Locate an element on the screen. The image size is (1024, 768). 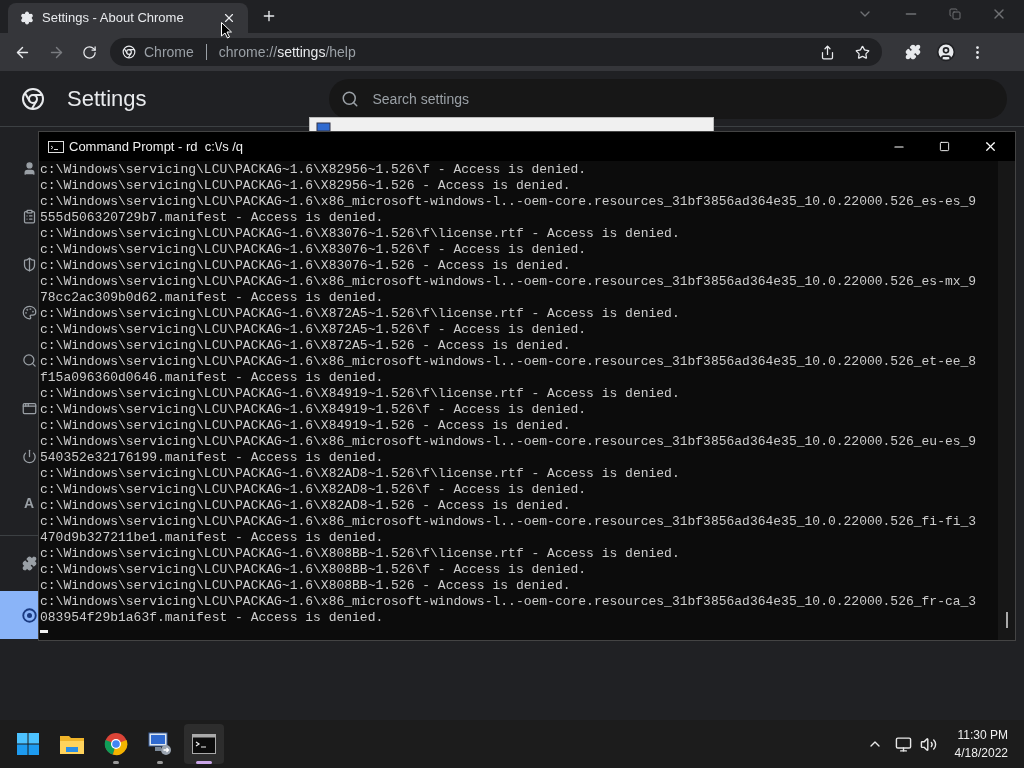
new-tab-icon is located at coordinates (269, 16).